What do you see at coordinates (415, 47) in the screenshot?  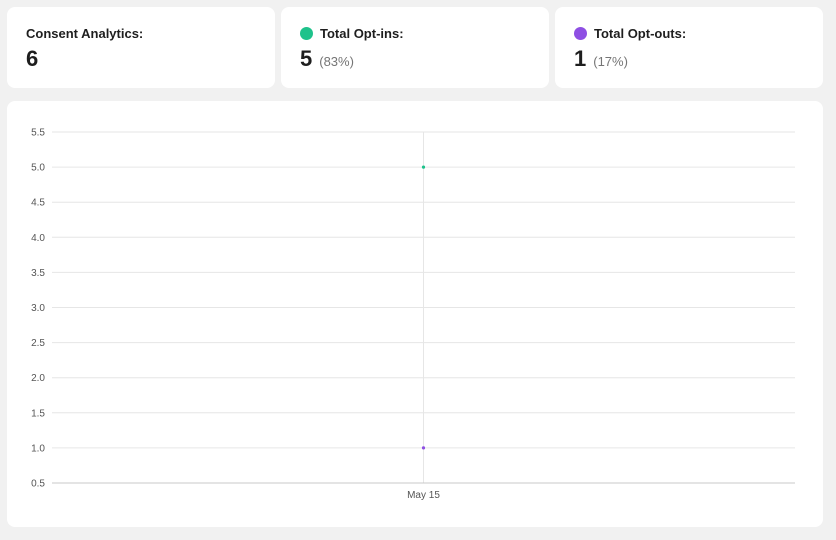 I see `stat-card-optins: Total Opt-ins: 5 (83%)` at bounding box center [415, 47].